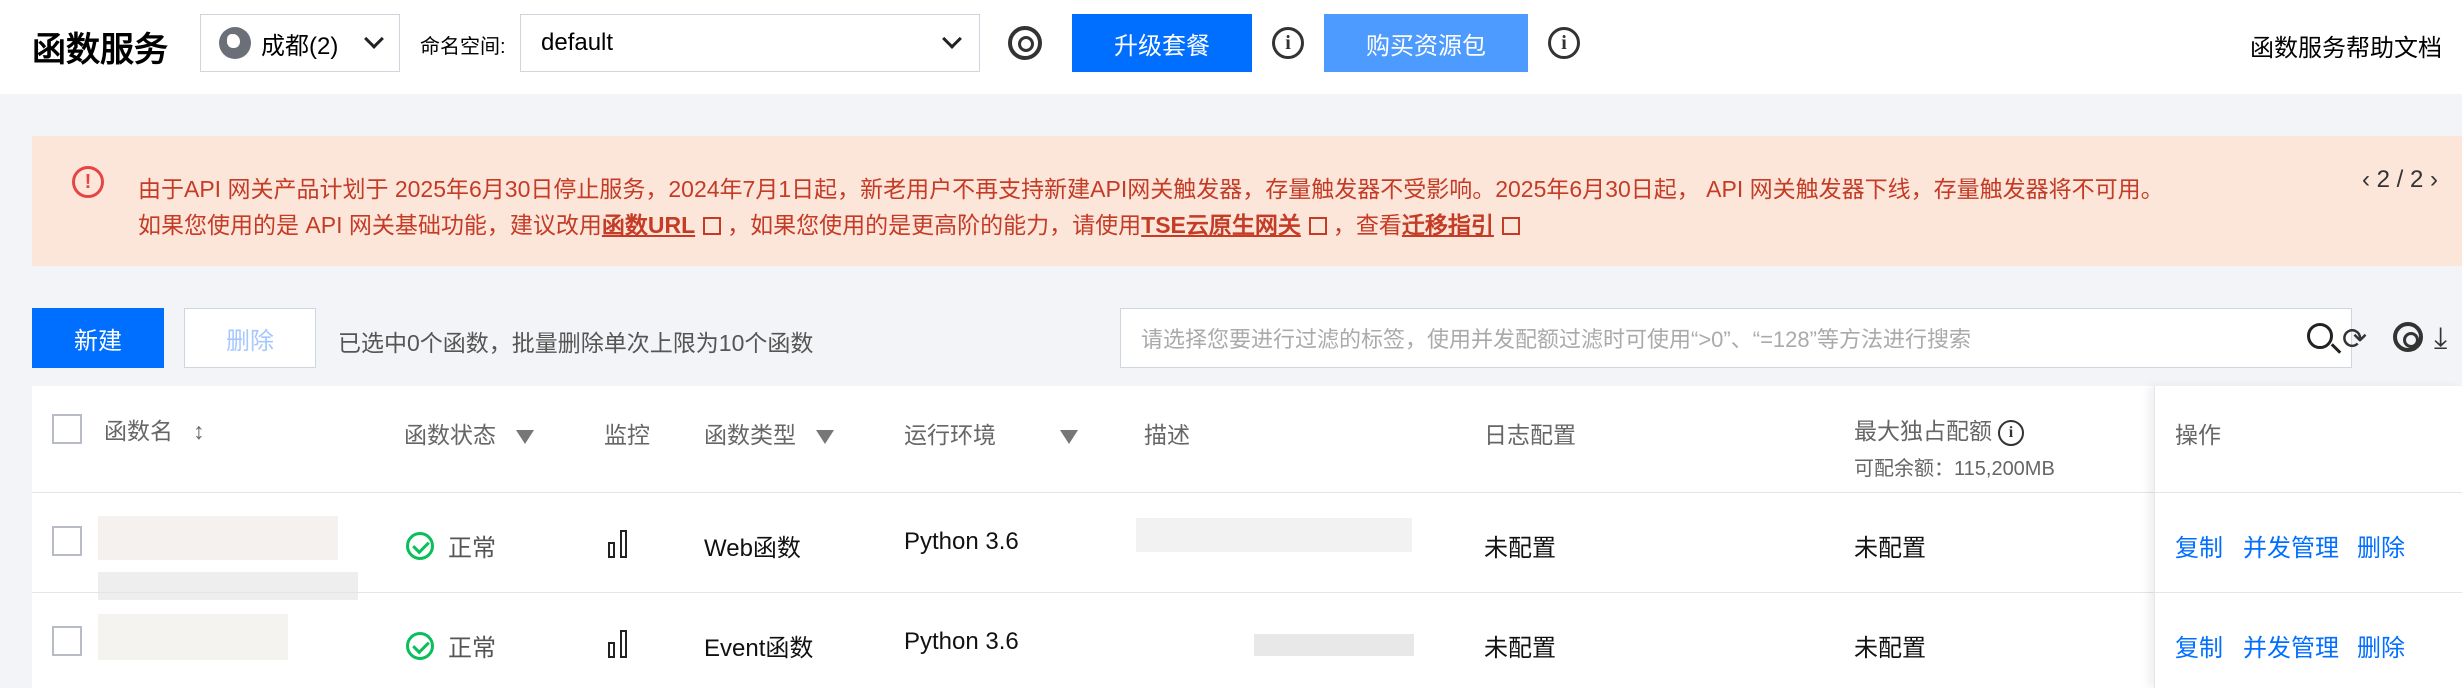 This screenshot has height=688, width=2462. What do you see at coordinates (98, 338) in the screenshot?
I see `new-function-button: 新建` at bounding box center [98, 338].